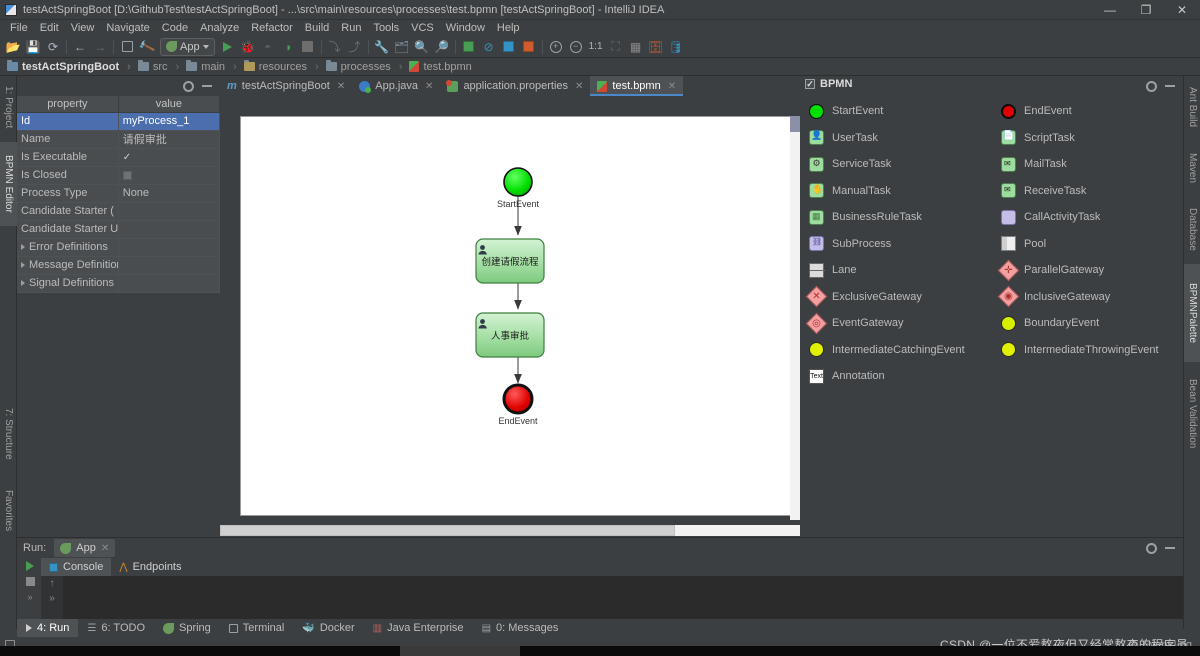 The height and width of the screenshot is (656, 1200). Describe the element at coordinates (100, 47) in the screenshot. I see `forward-arrow-icon: →` at that location.